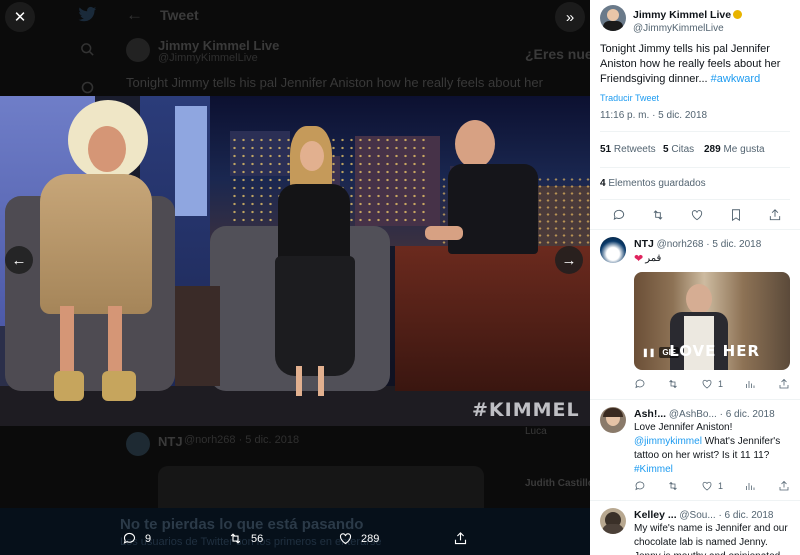 This screenshot has width=800, height=555. What do you see at coordinates (639, 259) in the screenshot?
I see `red-heart-icon: ❤` at bounding box center [639, 259].